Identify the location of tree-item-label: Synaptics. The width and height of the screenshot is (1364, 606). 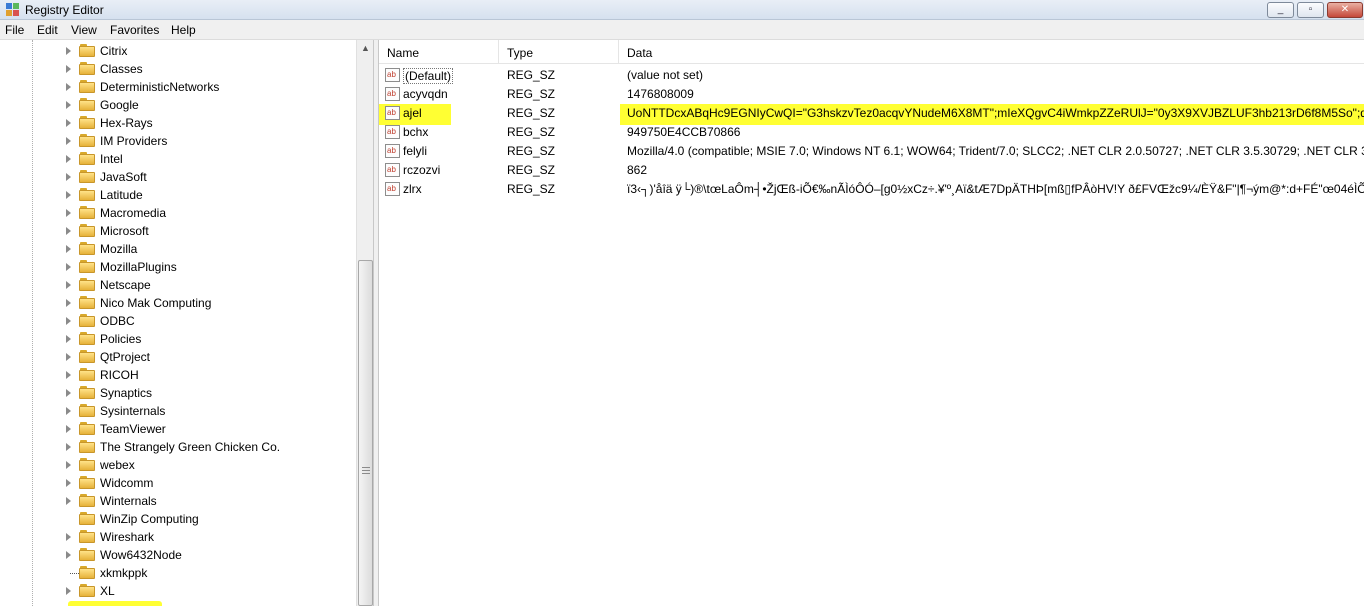
(126, 393).